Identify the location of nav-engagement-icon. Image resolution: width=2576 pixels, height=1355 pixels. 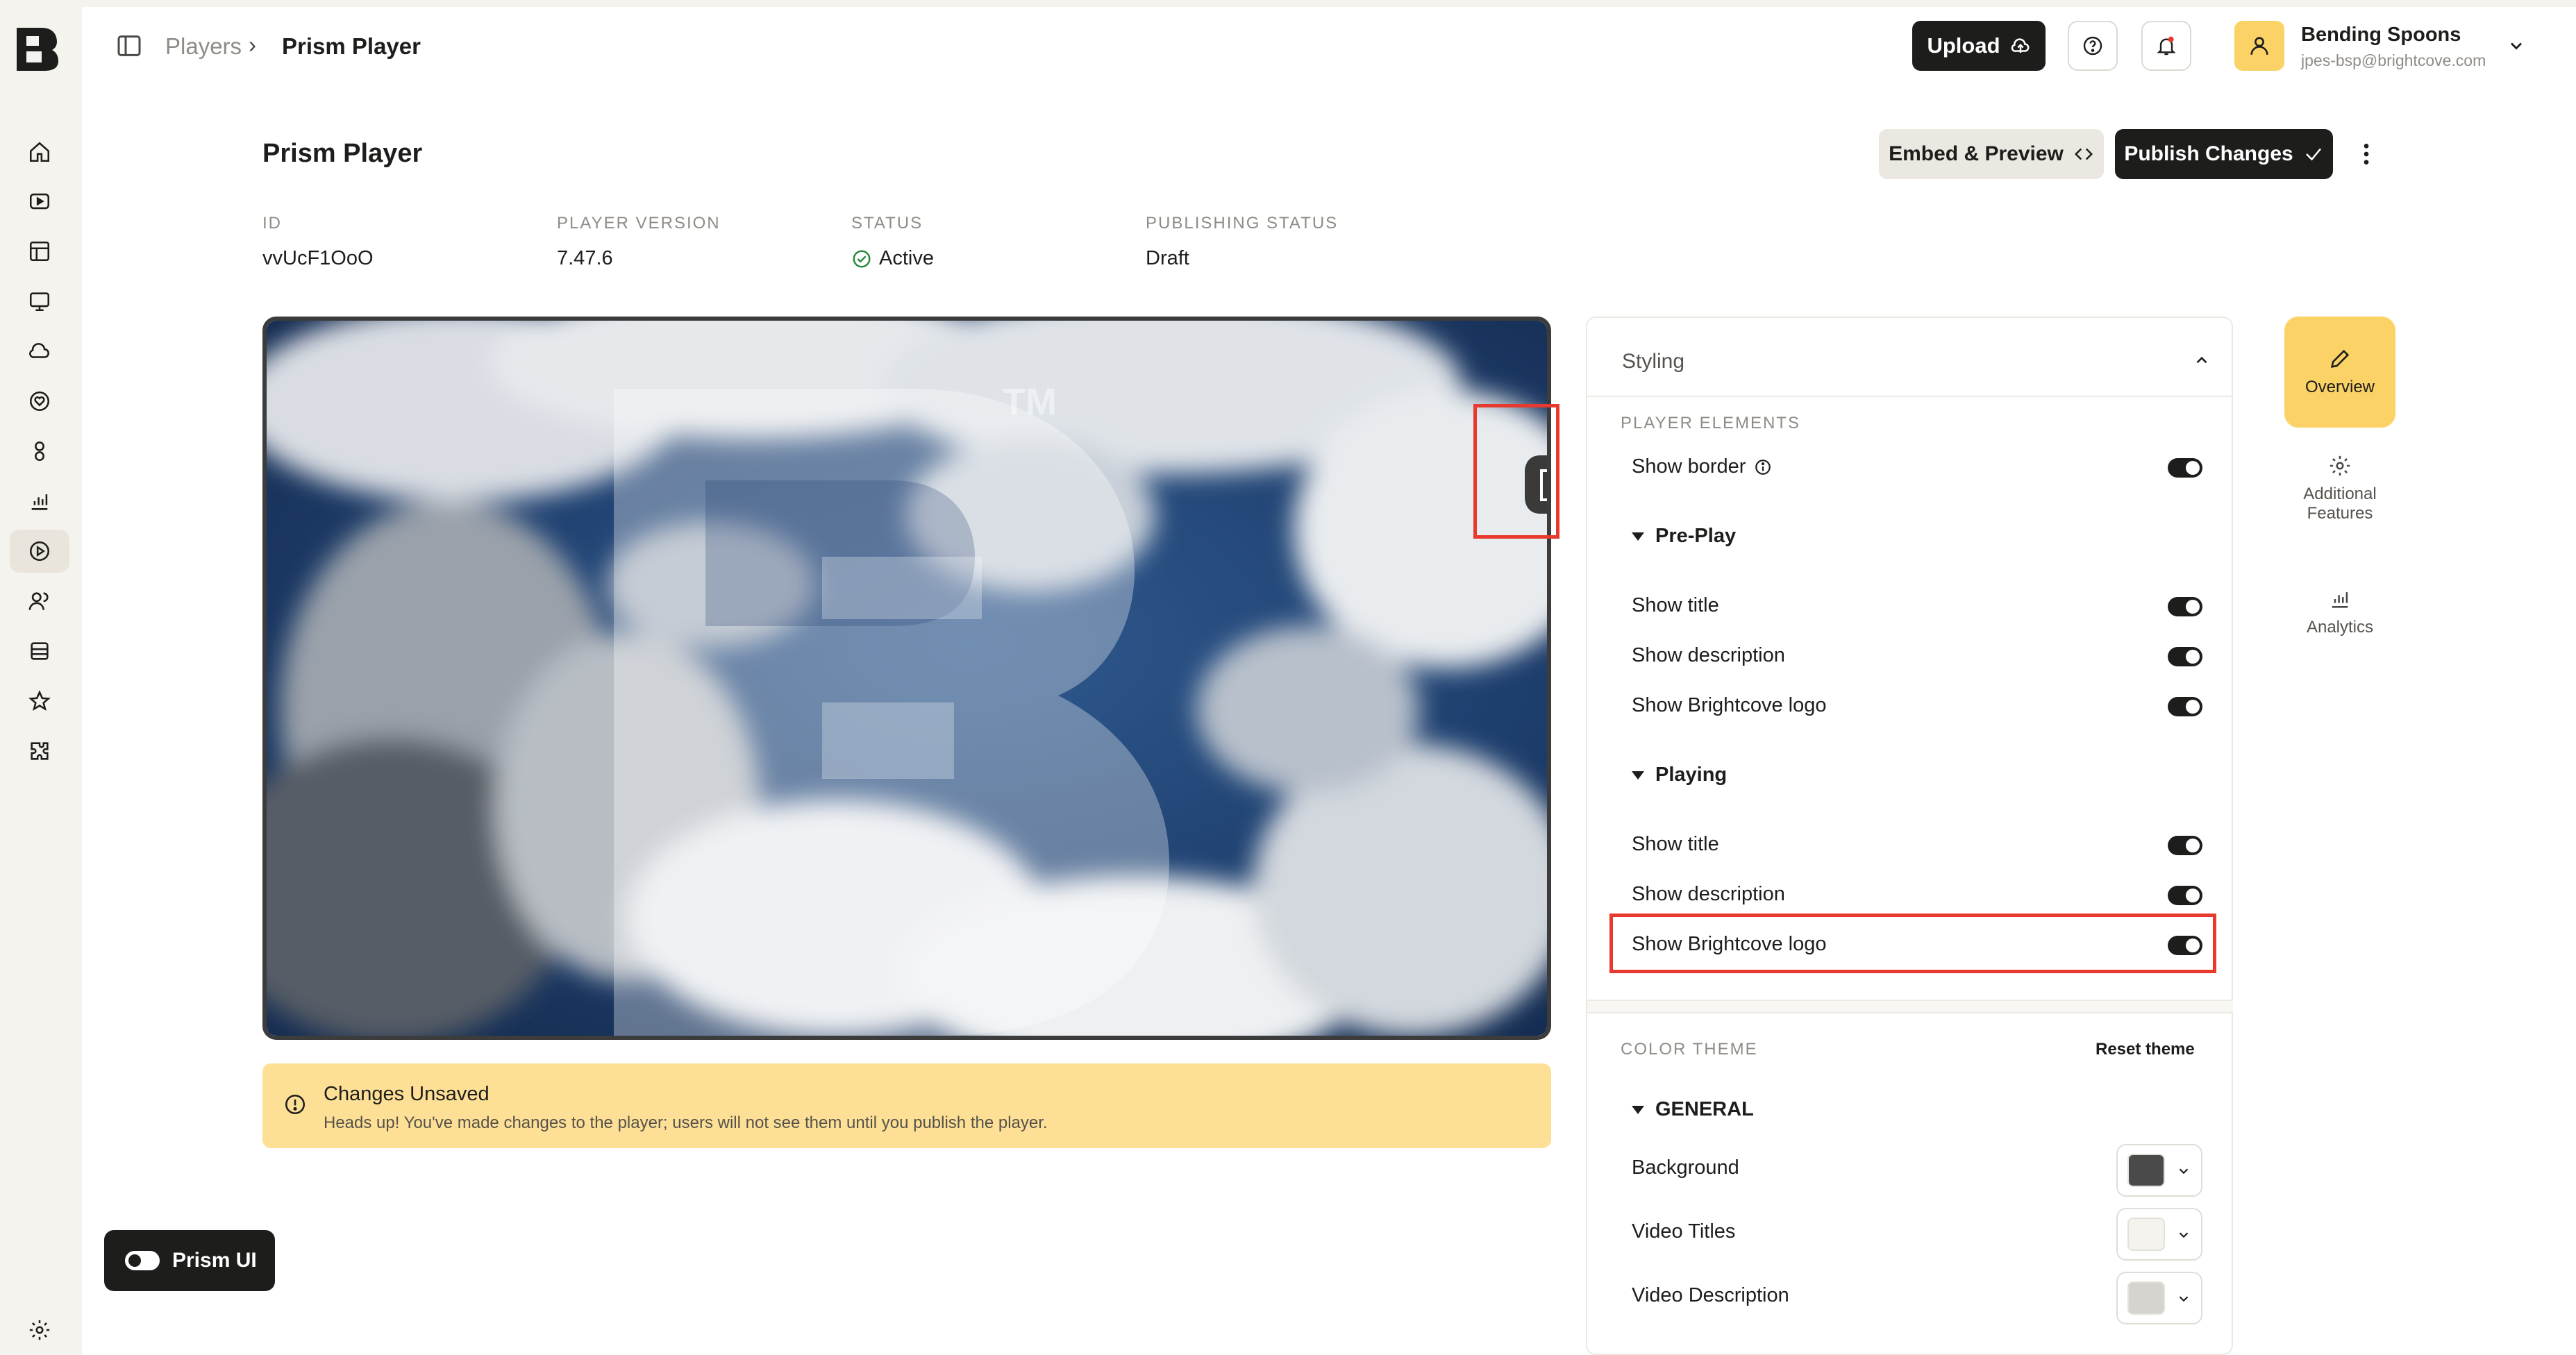
(39, 401).